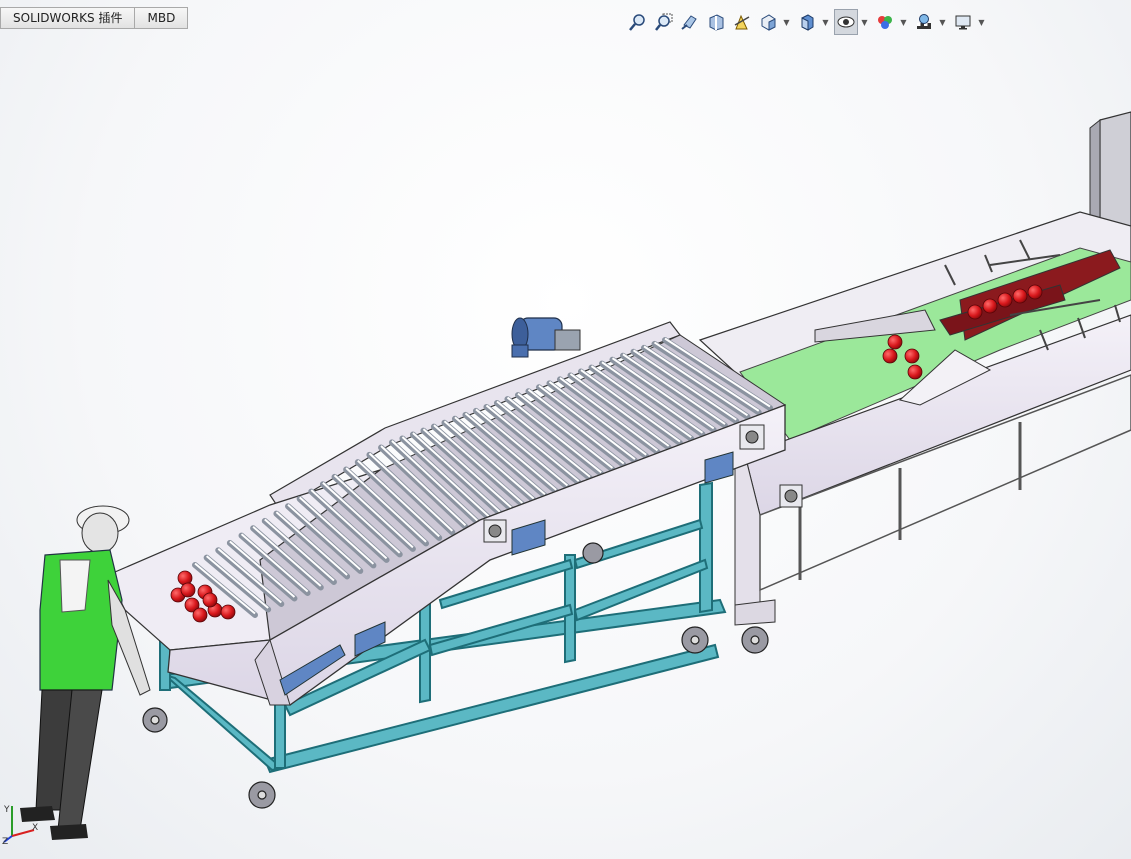  I want to click on view-orientation-dropdown: ▼, so click(786, 22).